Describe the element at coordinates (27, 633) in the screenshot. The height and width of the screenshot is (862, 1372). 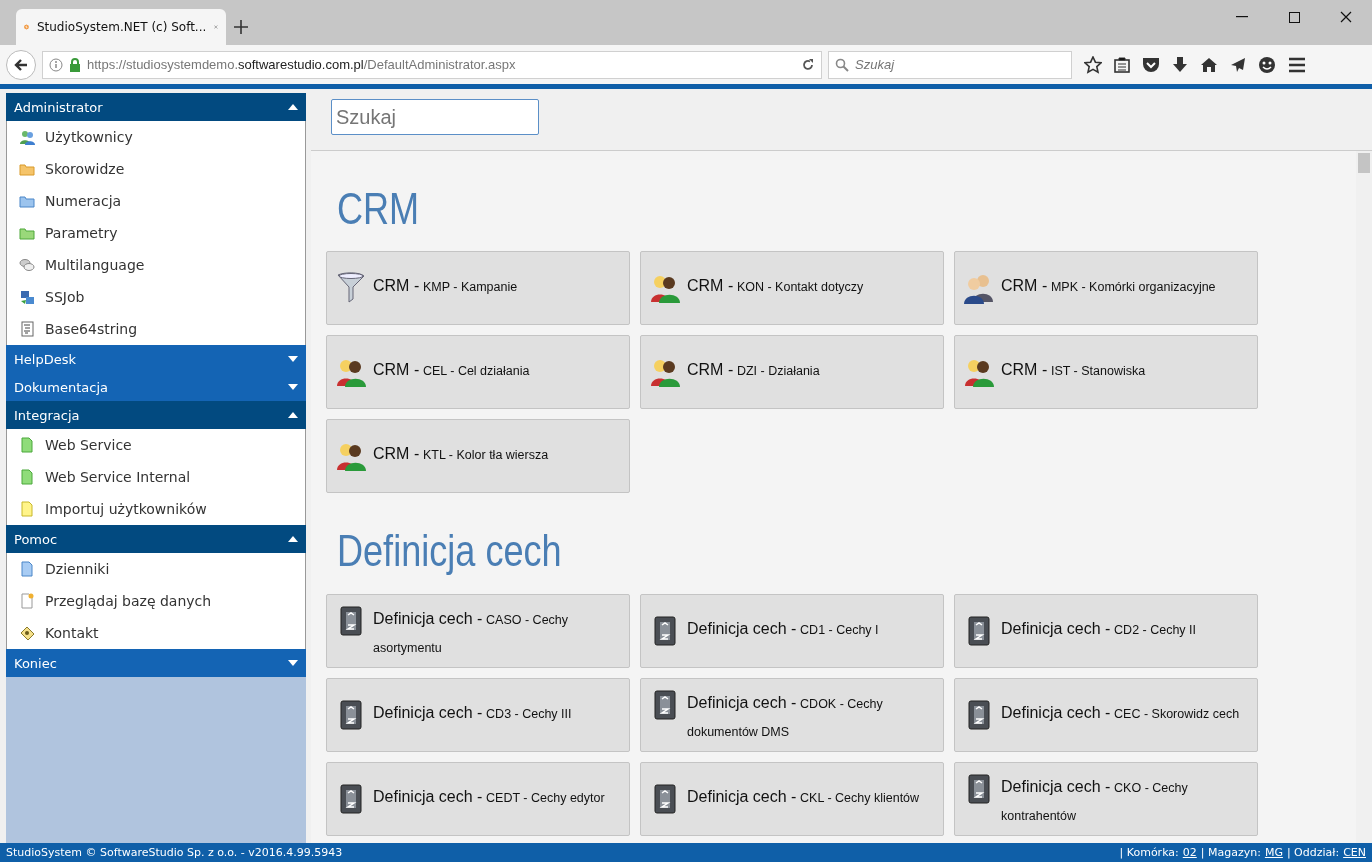
I see `contact-card-icon` at that location.